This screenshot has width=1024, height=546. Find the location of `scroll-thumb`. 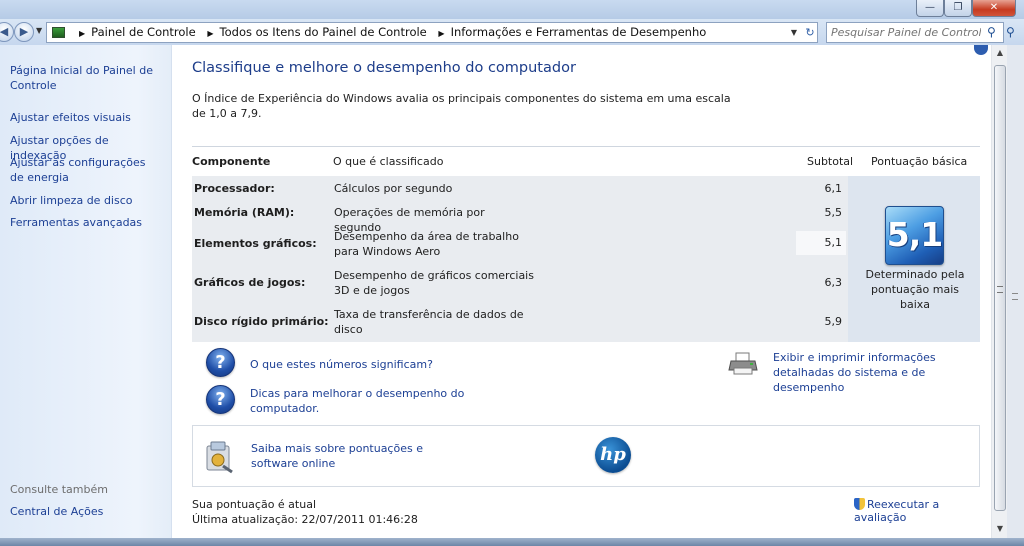

scroll-thumb is located at coordinates (1000, 288).